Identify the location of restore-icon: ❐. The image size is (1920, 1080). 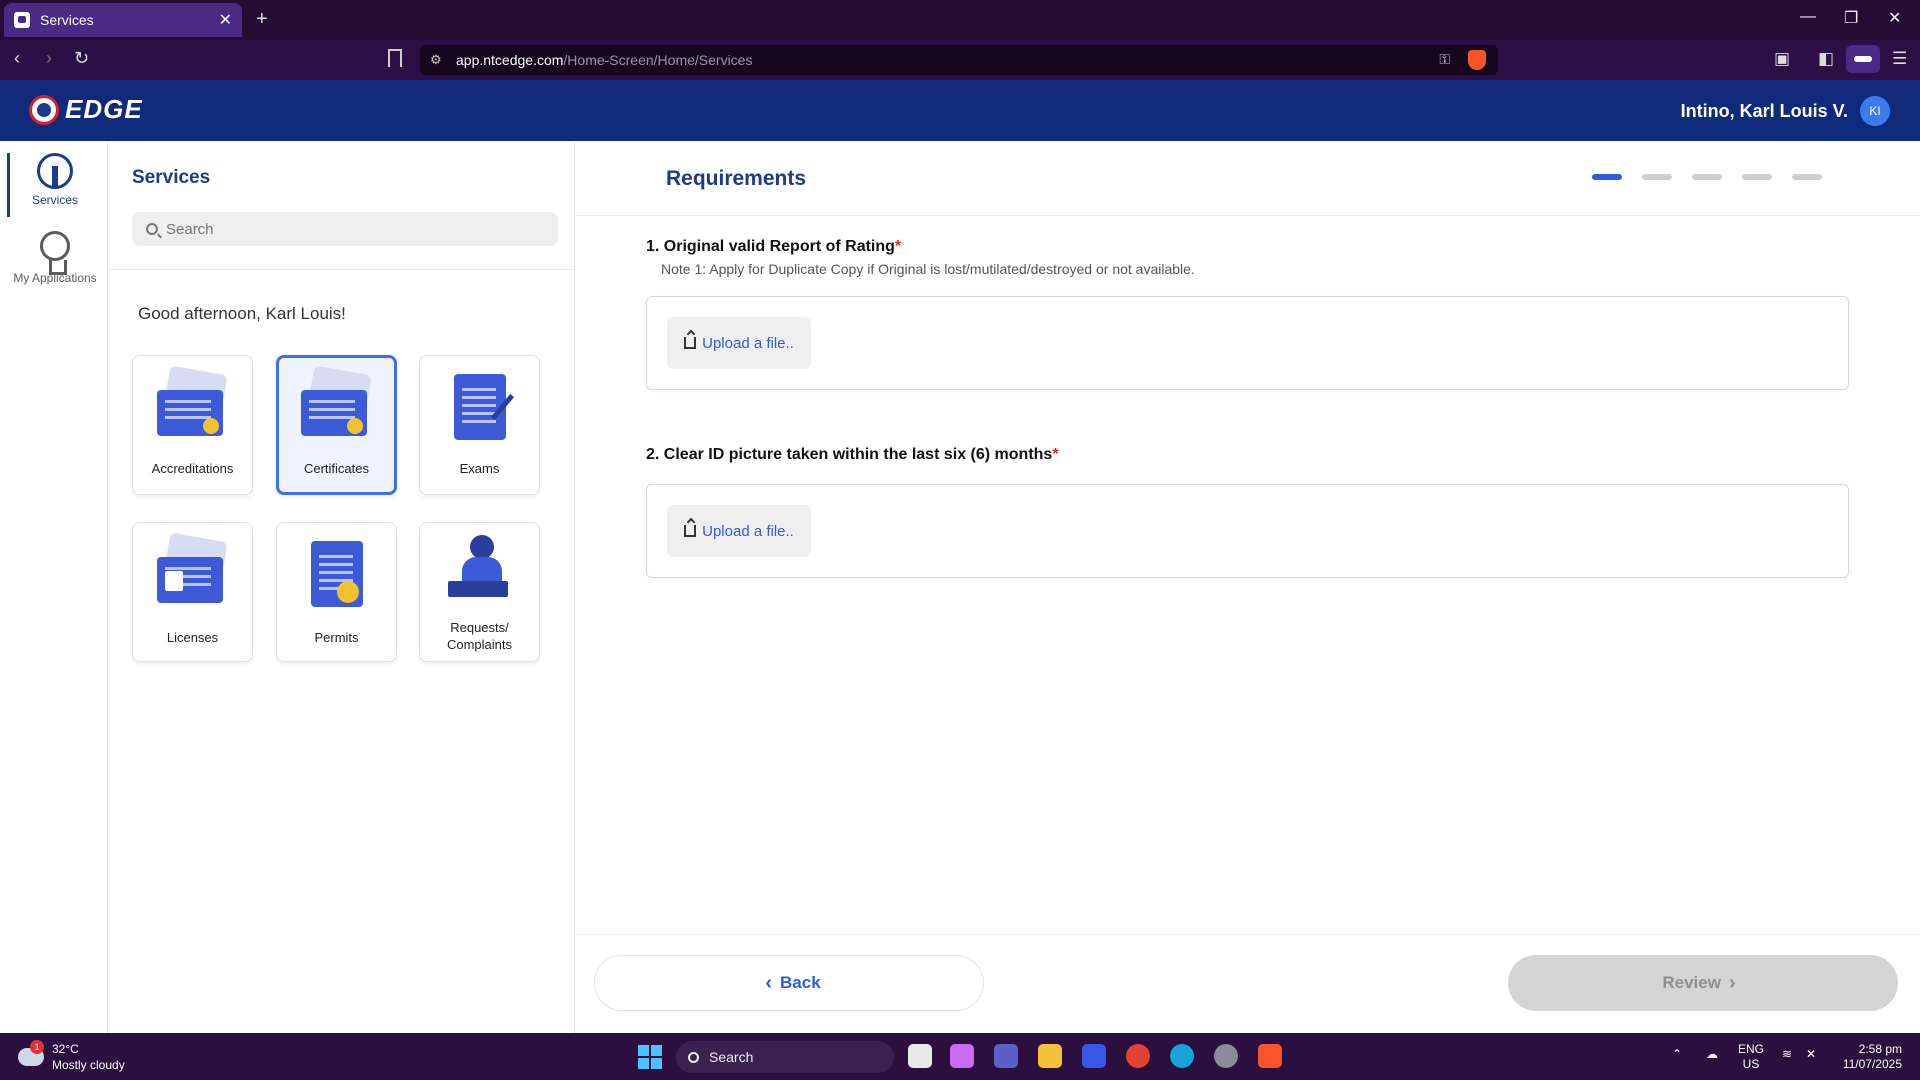
(1851, 18).